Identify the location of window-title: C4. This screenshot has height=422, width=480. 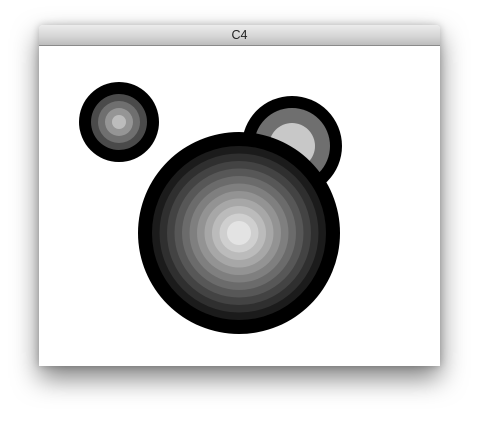
(239, 35).